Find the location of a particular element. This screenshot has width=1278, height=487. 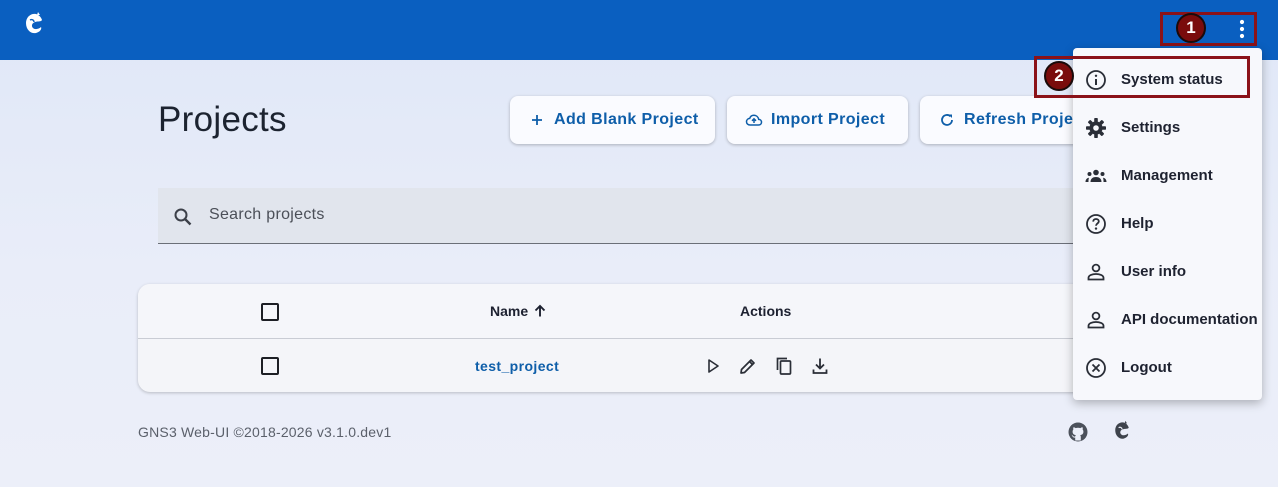

menu-item-help: Help is located at coordinates (1167, 224).